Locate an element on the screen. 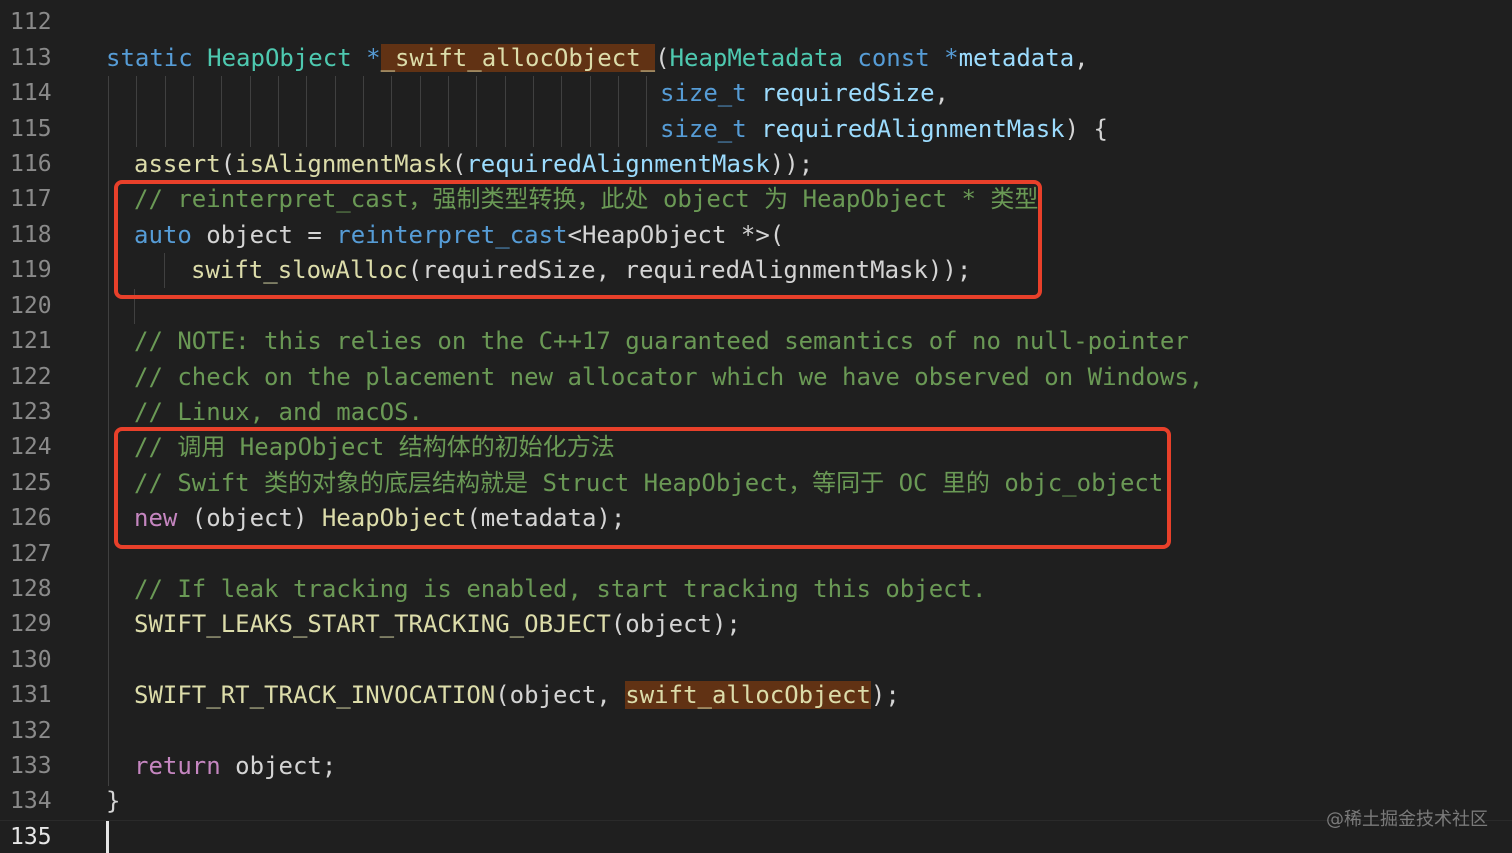 This screenshot has width=1512, height=853. code-line-115: size_t requiredAlignmentMask) { is located at coordinates (884, 129).